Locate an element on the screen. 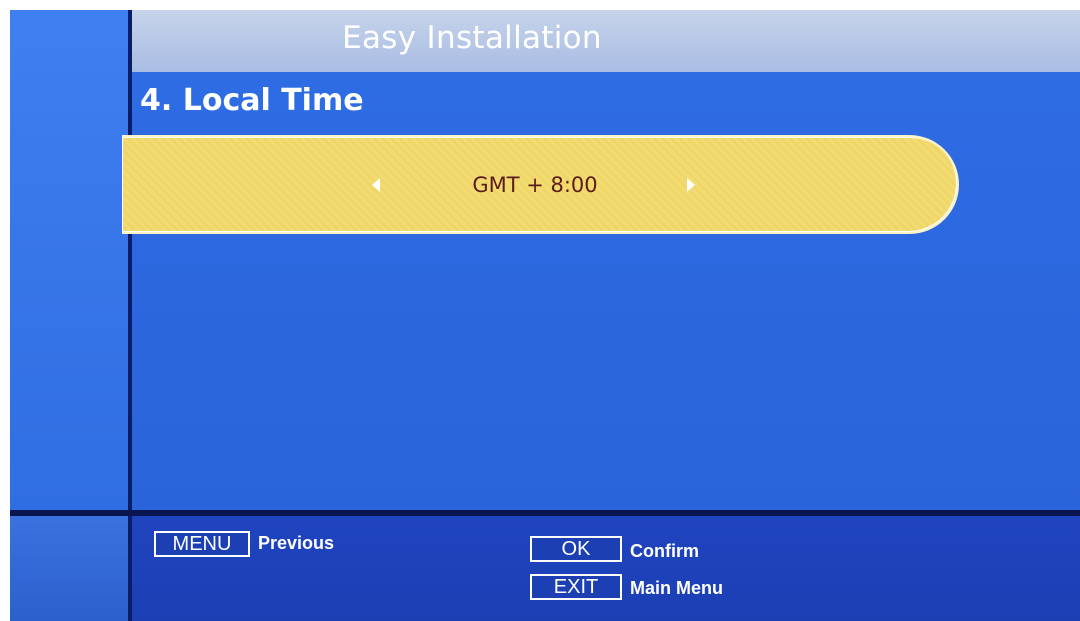  menu-key: MENU is located at coordinates (202, 544).